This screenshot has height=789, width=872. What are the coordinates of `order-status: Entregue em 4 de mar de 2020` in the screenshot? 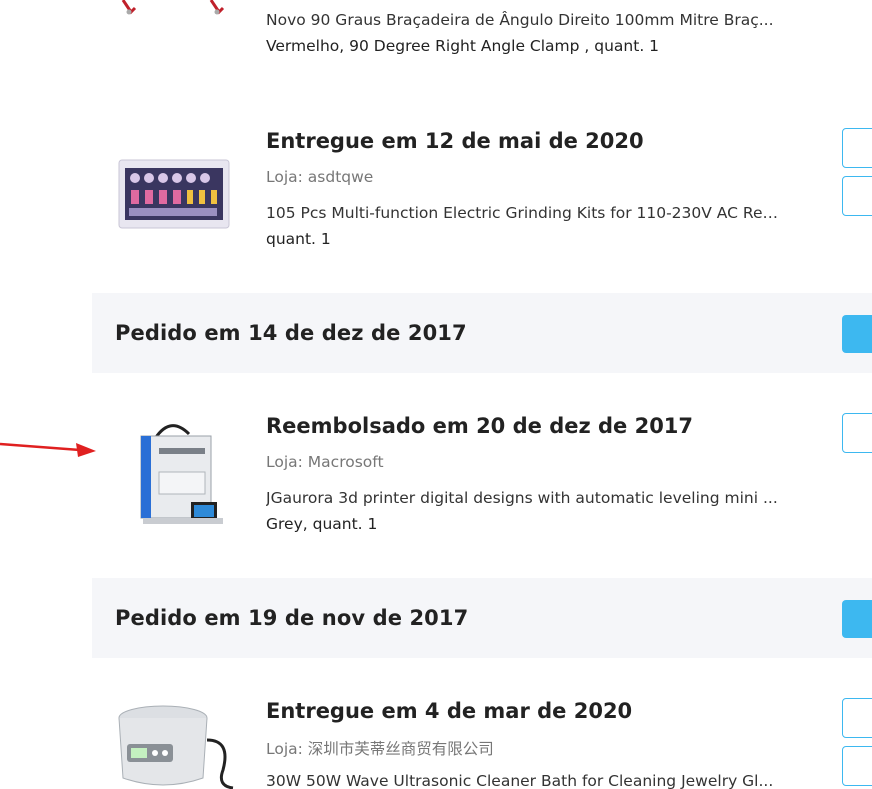 It's located at (449, 711).